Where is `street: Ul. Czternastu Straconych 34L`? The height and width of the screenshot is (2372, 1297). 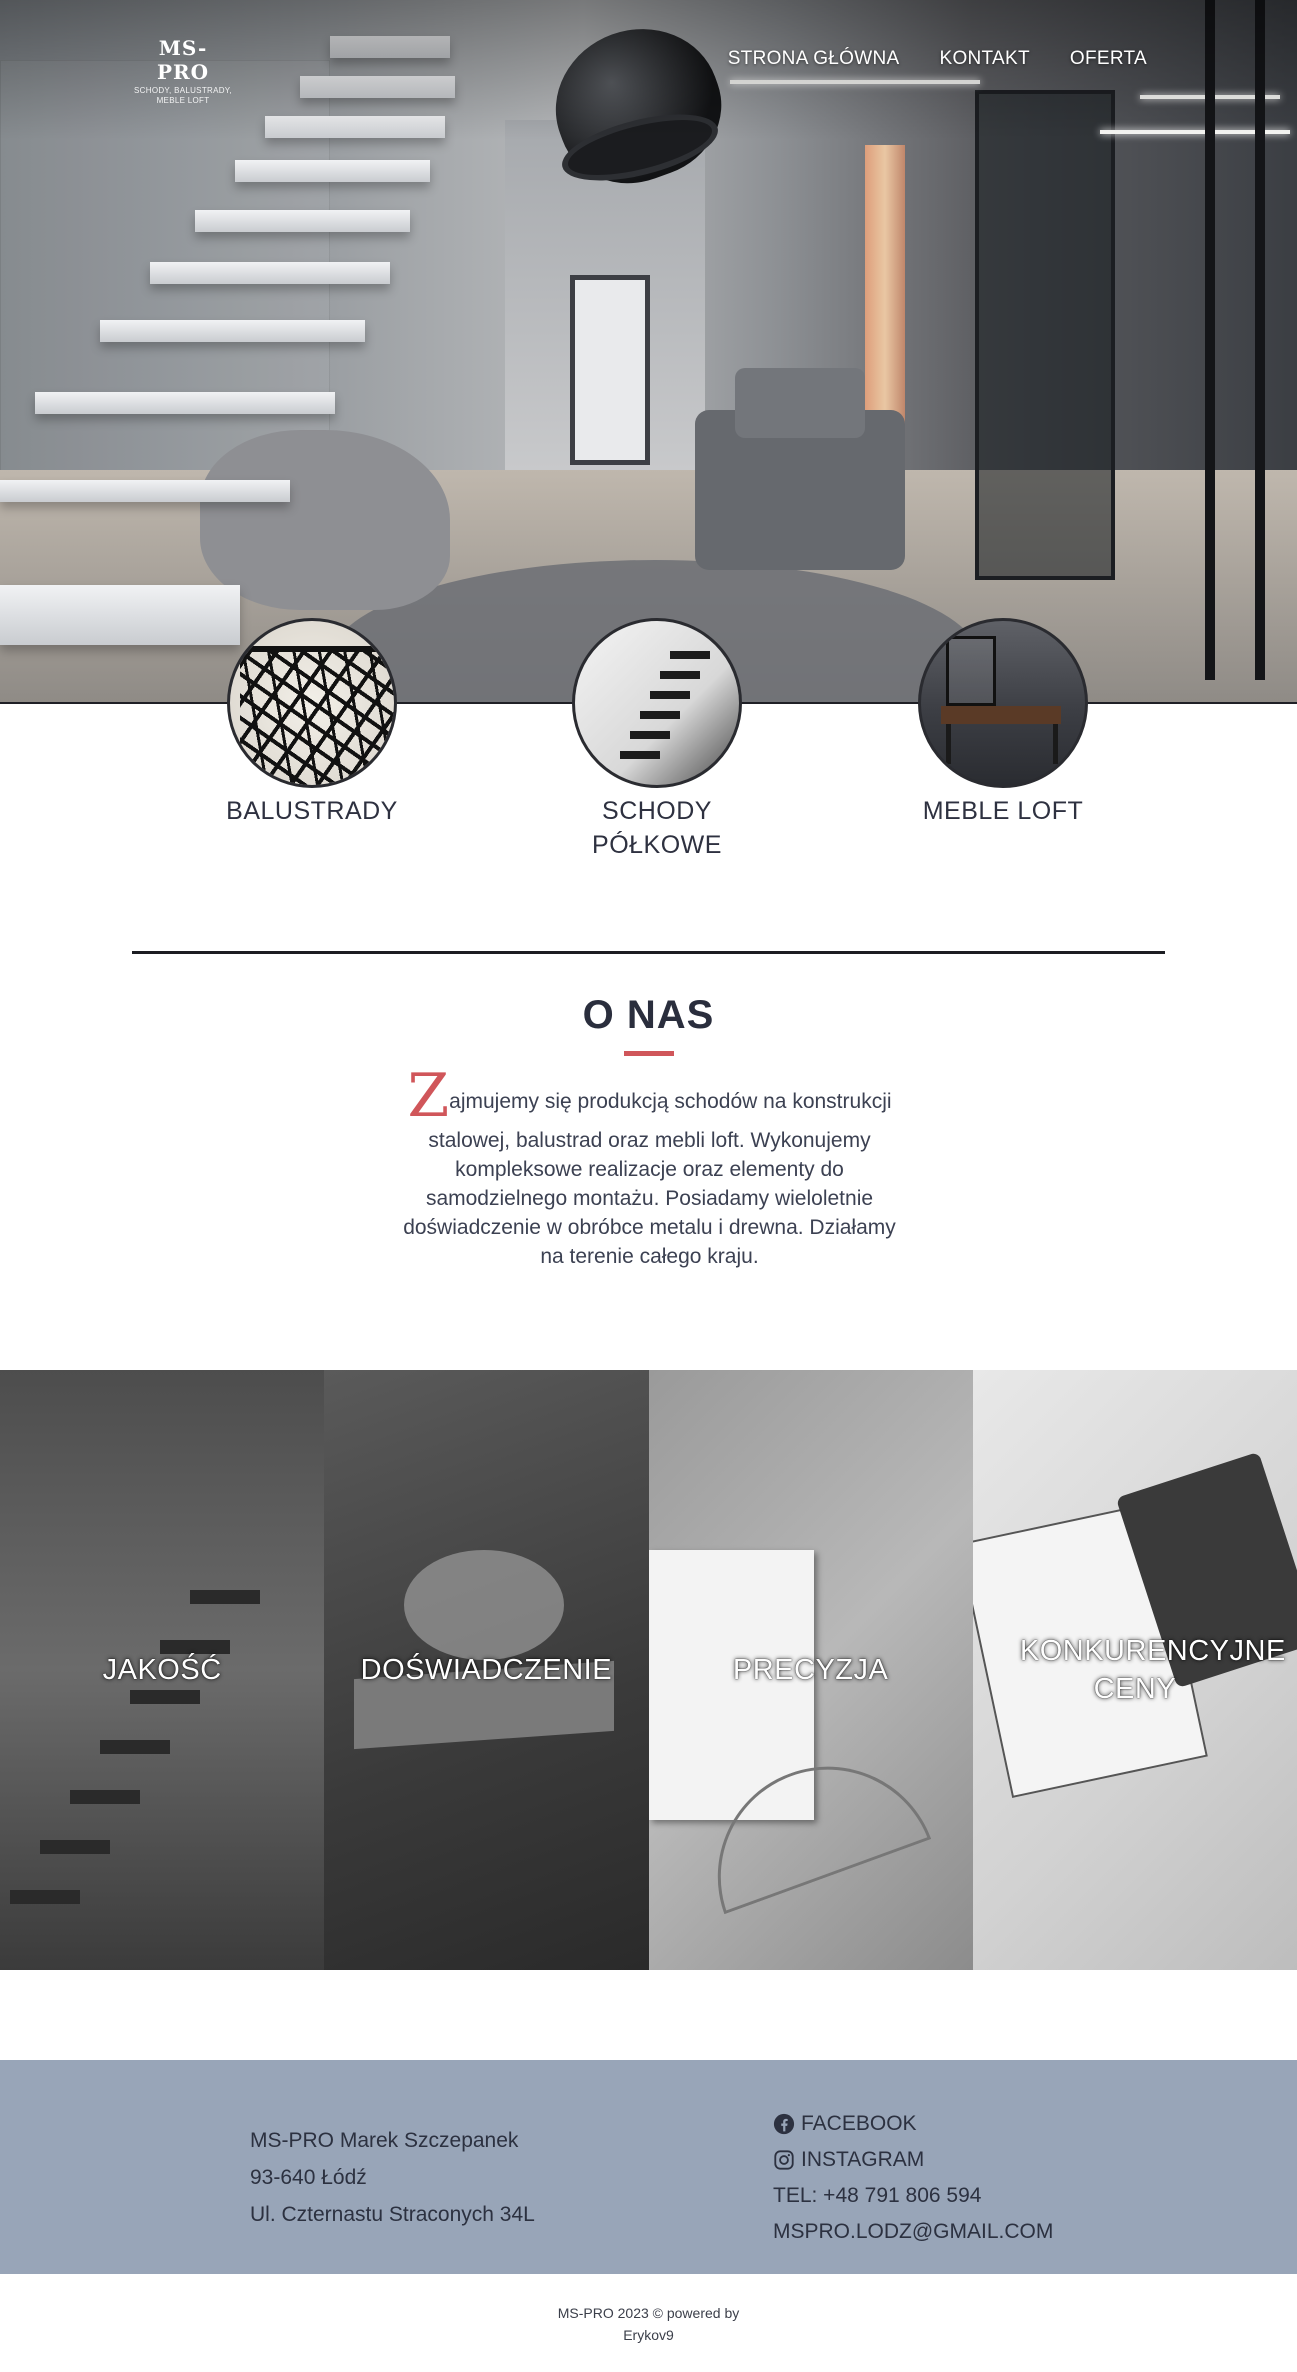 street: Ul. Czternastu Straconych 34L is located at coordinates (392, 2214).